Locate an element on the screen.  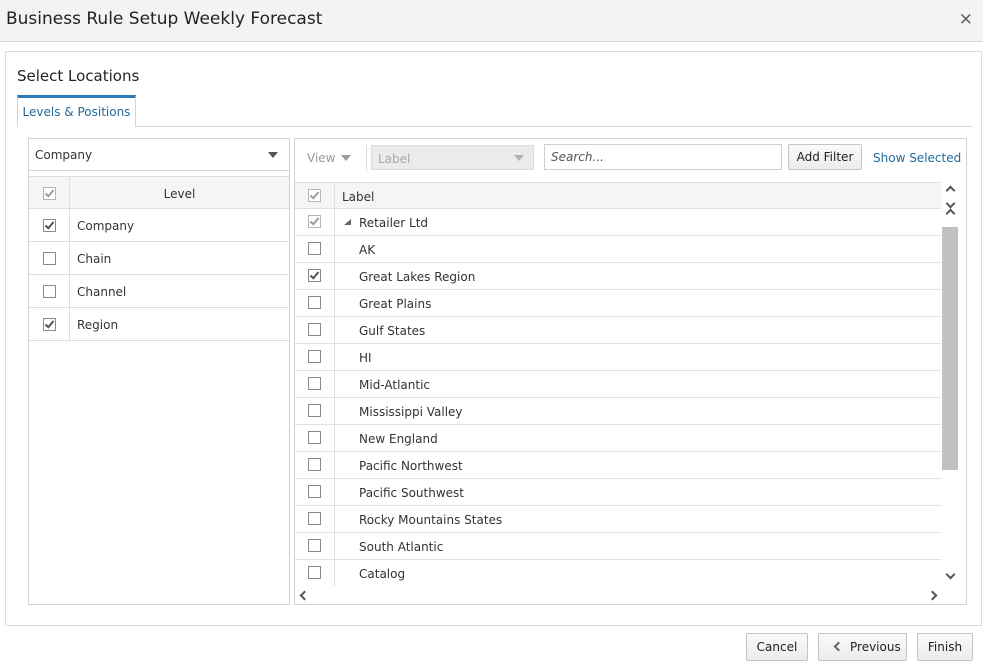
position-row: HI is located at coordinates (618, 357).